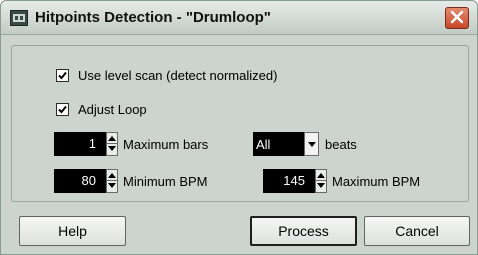  I want to click on beats-dropdown: All, so click(286, 144).